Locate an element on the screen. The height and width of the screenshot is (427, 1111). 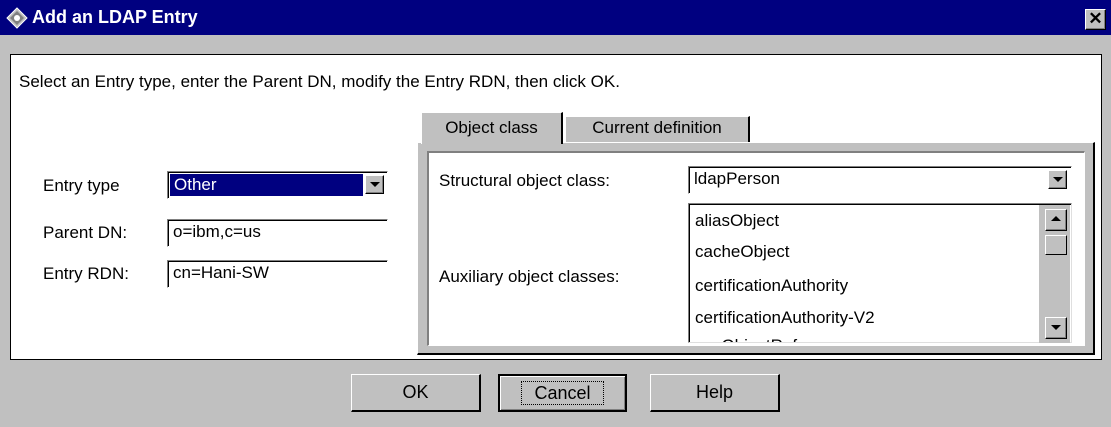
scroll-up-button is located at coordinates (1056, 220).